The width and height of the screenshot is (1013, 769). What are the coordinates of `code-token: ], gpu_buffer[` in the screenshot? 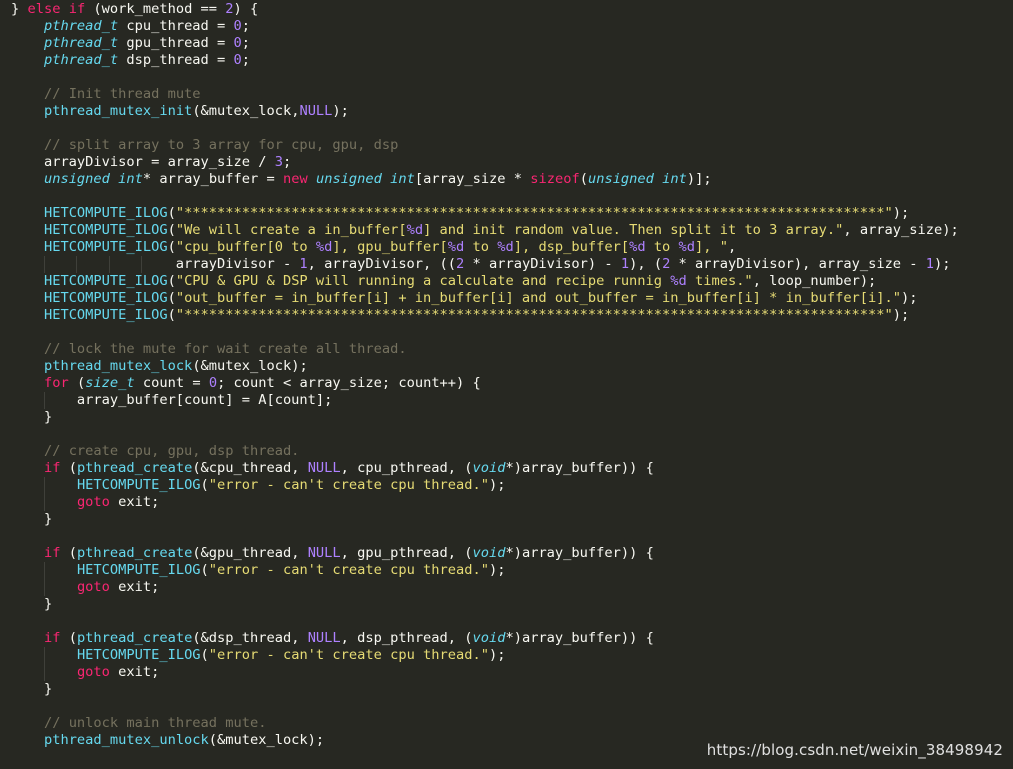 It's located at (390, 247).